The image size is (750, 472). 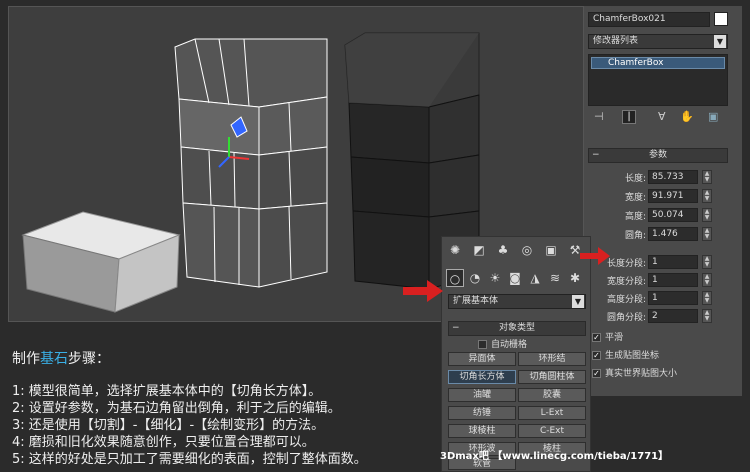 I want to click on smooth-label: 平滑, so click(x=614, y=338).